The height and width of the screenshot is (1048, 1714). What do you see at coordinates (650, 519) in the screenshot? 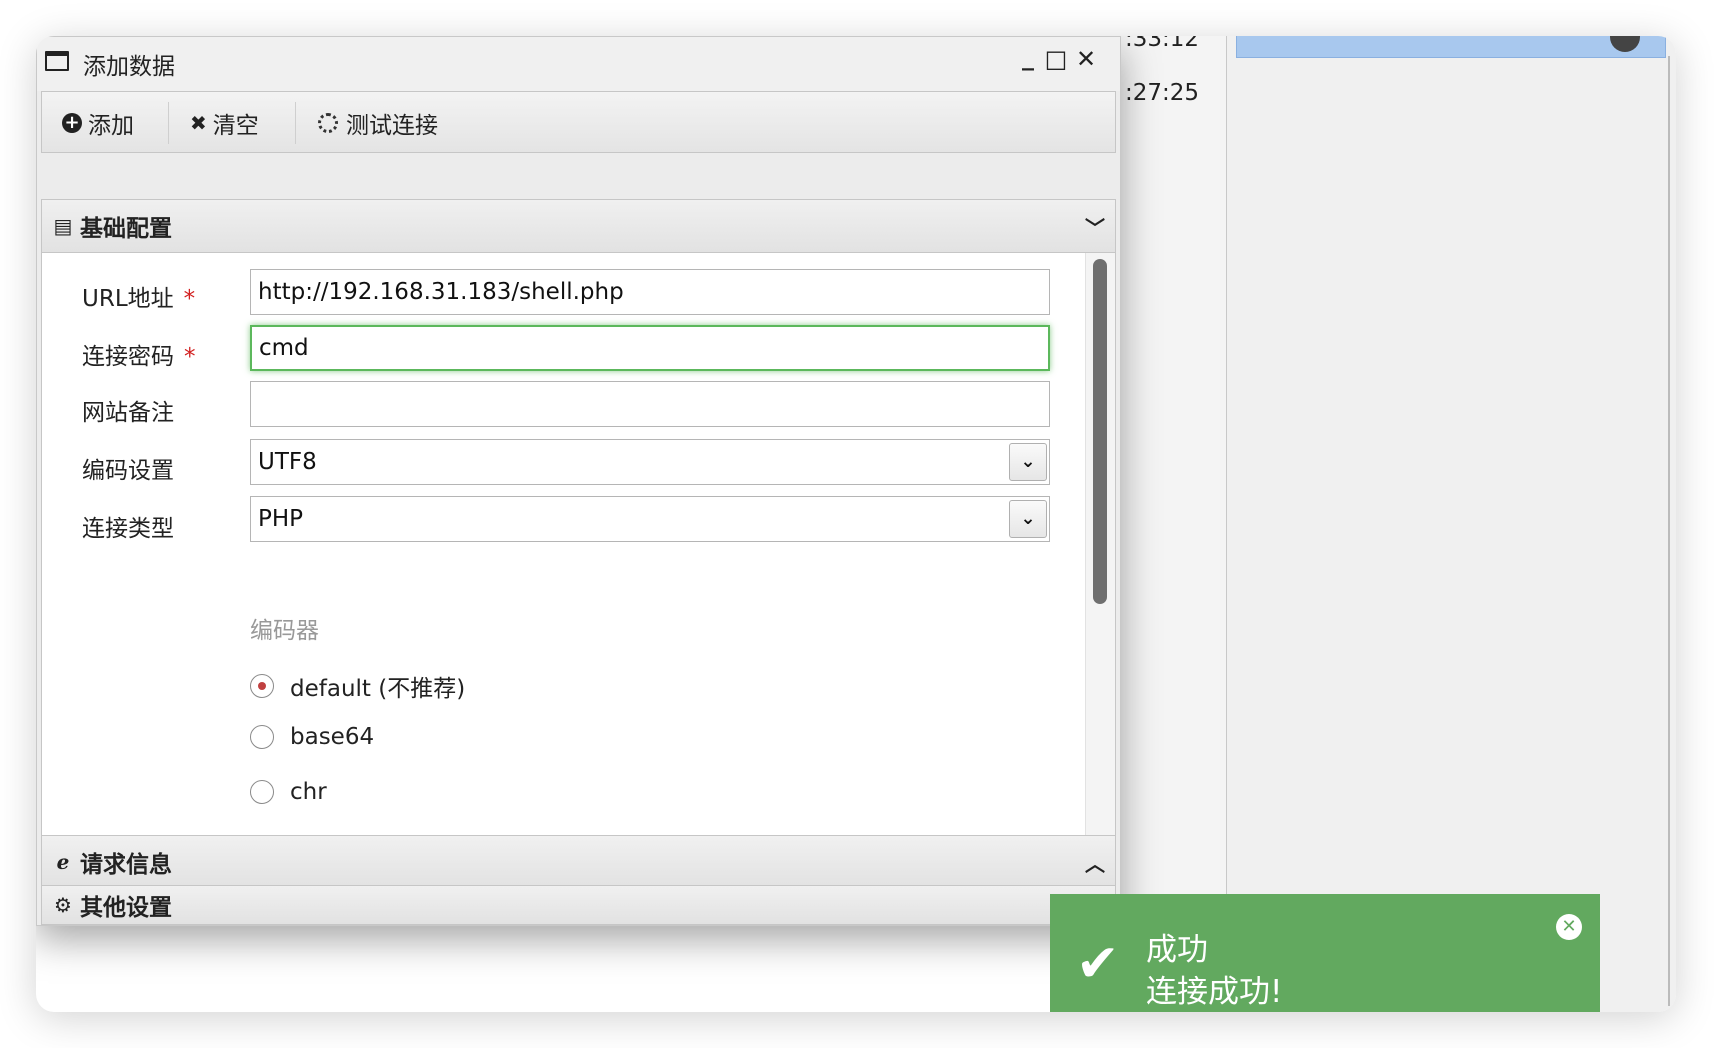
I see `connection-type-select: PHP ⌄` at bounding box center [650, 519].